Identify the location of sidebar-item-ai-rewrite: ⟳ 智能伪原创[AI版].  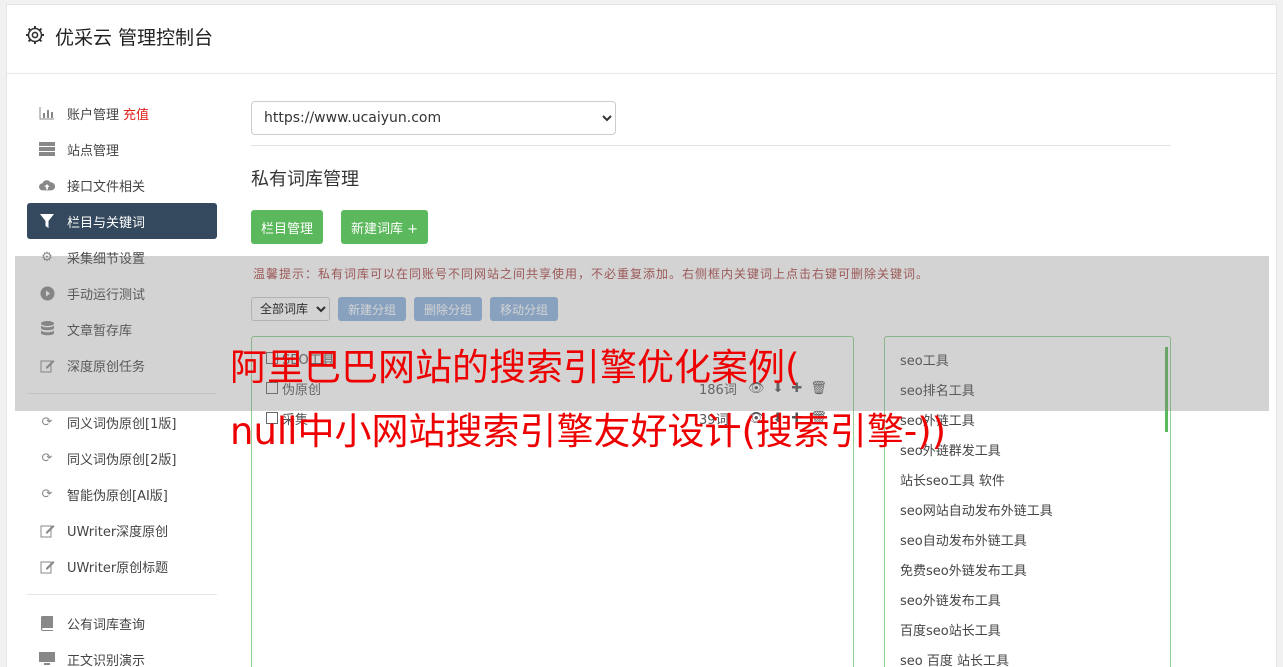
(122, 494).